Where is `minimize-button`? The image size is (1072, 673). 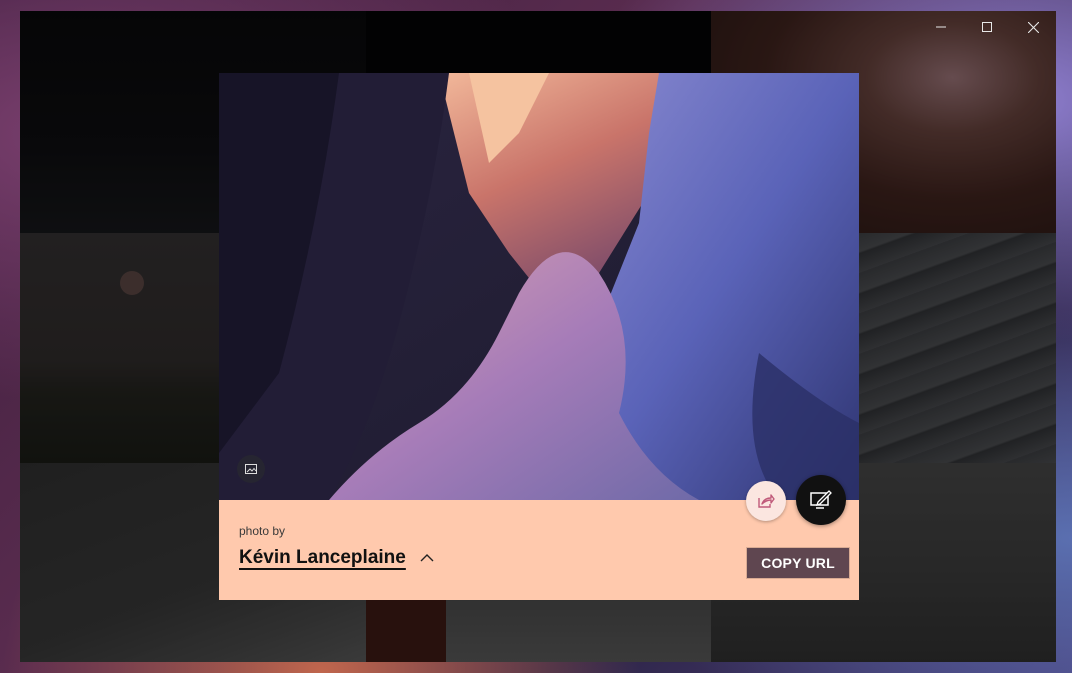 minimize-button is located at coordinates (941, 27).